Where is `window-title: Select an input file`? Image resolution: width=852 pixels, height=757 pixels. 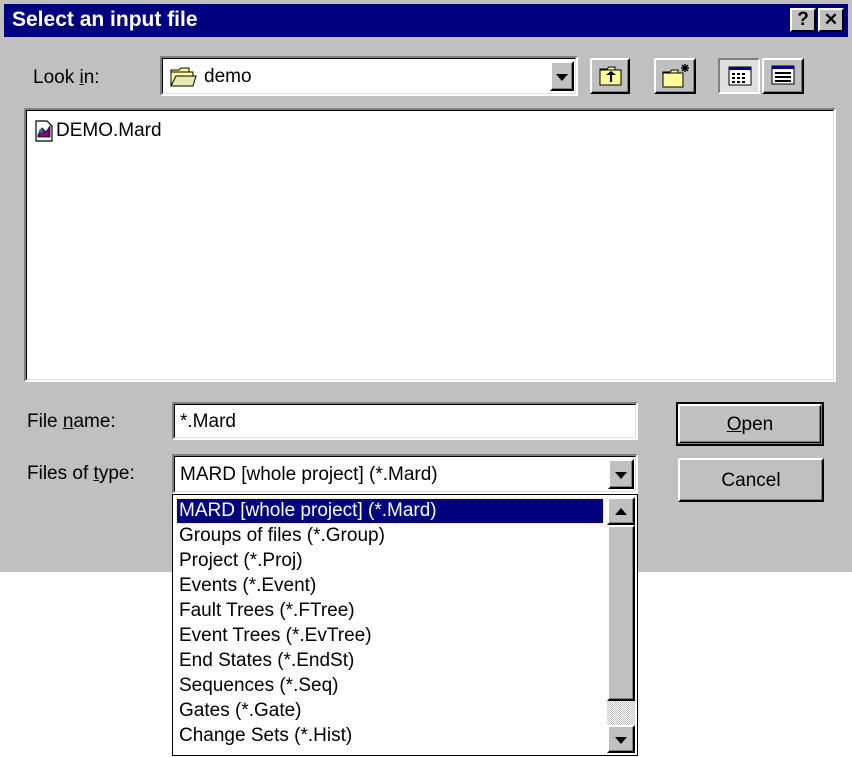
window-title: Select an input file is located at coordinates (105, 19).